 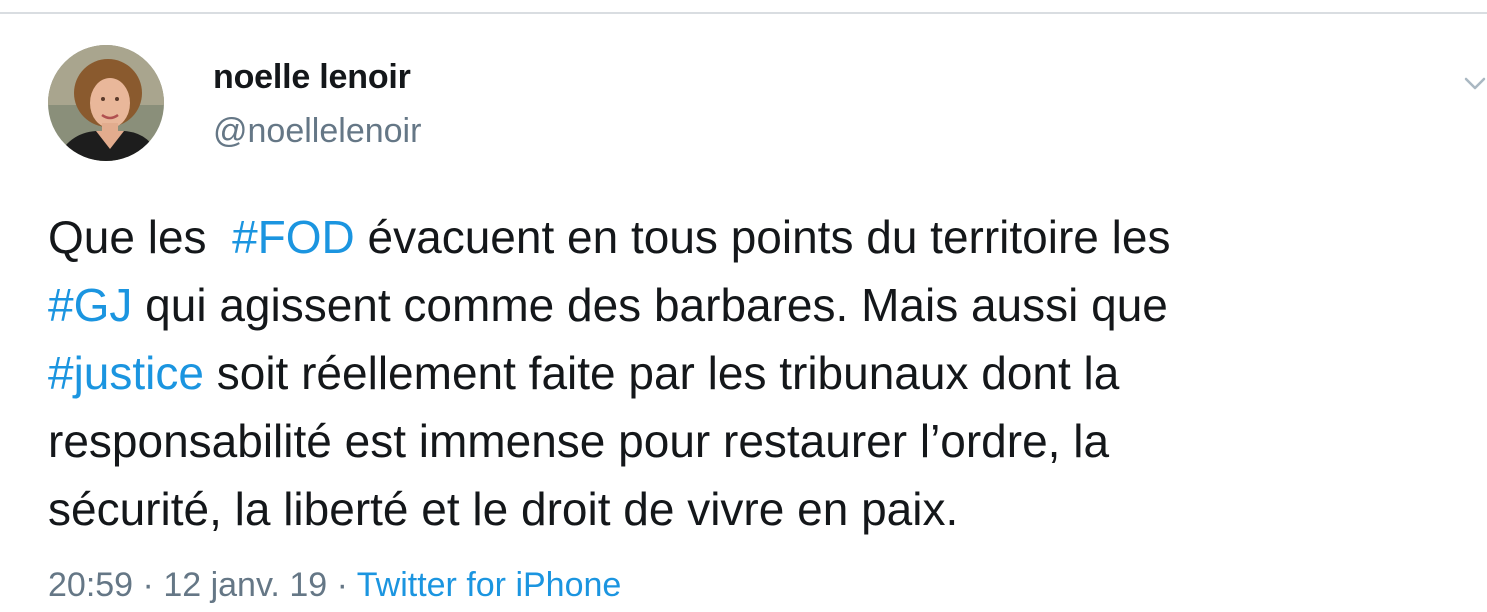 I want to click on tweet-time: 20:59, so click(x=90, y=585).